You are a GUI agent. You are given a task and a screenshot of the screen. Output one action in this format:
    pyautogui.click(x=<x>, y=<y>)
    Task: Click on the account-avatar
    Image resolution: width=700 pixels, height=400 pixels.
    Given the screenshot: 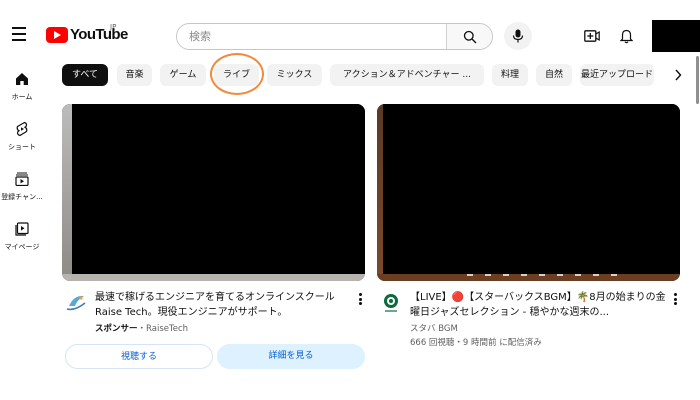 What is the action you would take?
    pyautogui.click(x=676, y=36)
    